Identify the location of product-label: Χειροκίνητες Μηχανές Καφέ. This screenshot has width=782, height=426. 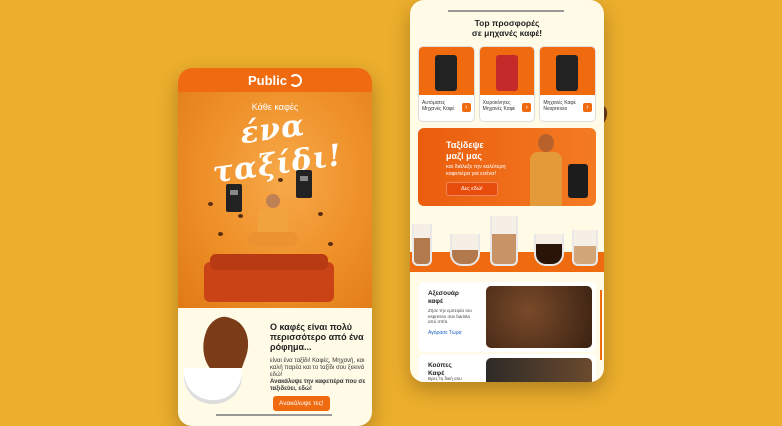
(499, 106).